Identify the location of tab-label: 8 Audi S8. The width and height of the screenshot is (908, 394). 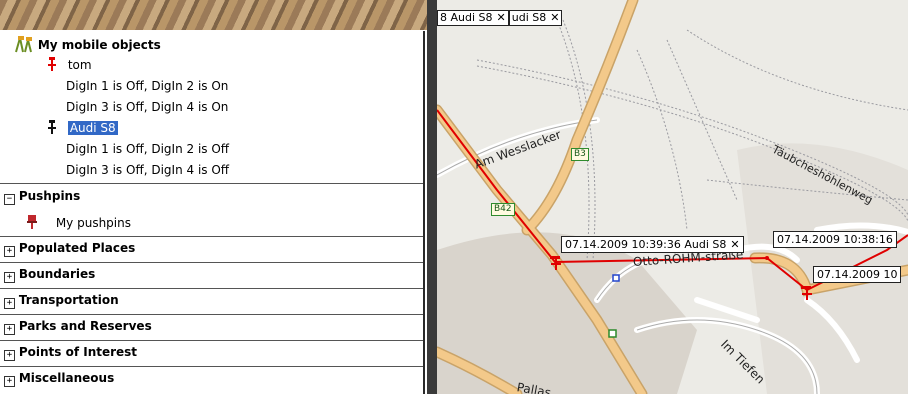
(466, 17).